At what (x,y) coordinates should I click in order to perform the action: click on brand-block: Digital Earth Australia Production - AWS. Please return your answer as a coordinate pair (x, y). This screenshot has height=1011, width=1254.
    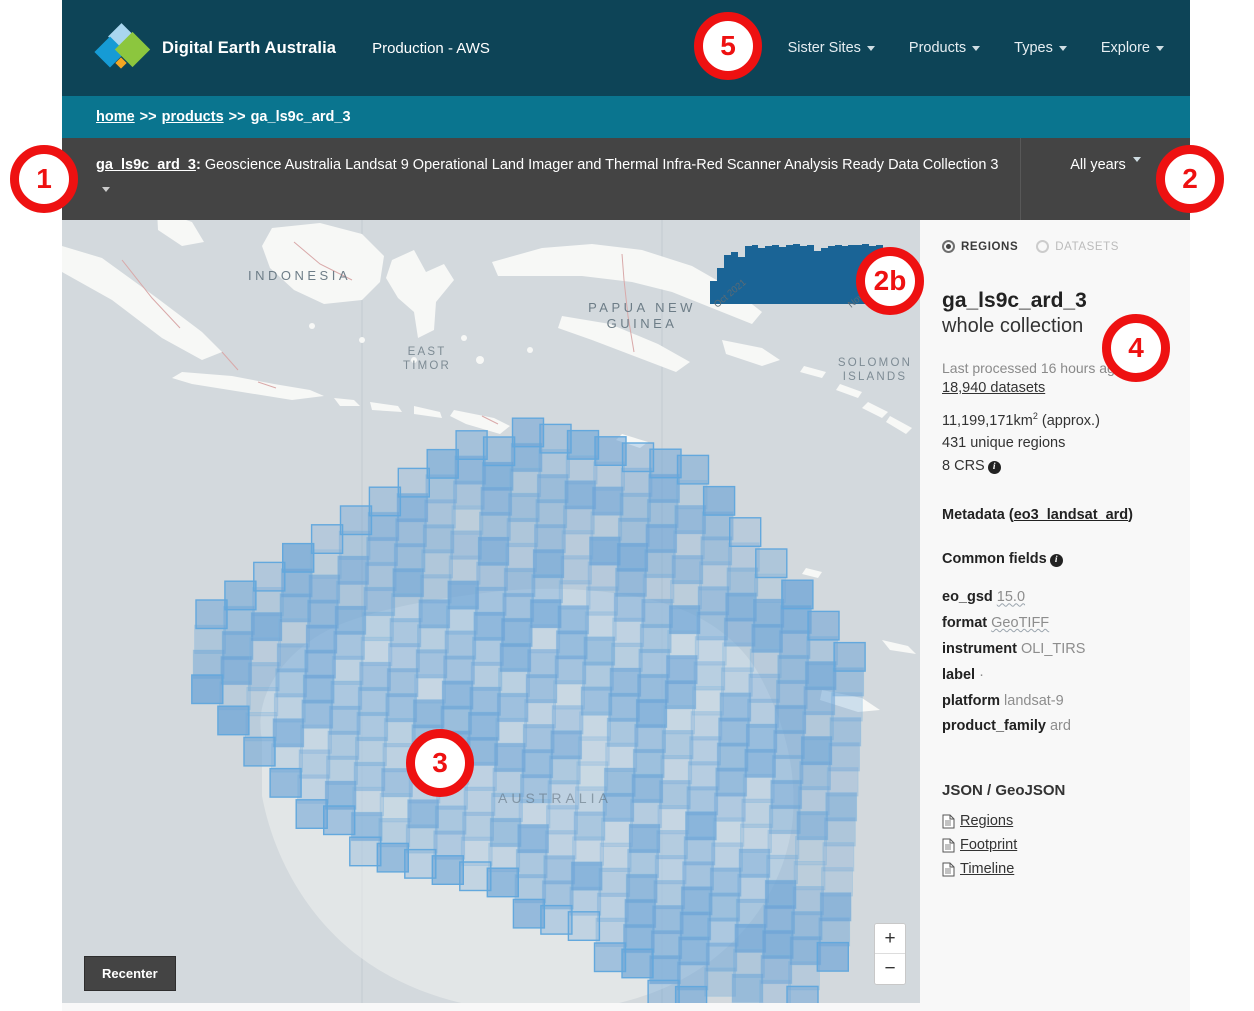
    Looking at the image, I should click on (292, 47).